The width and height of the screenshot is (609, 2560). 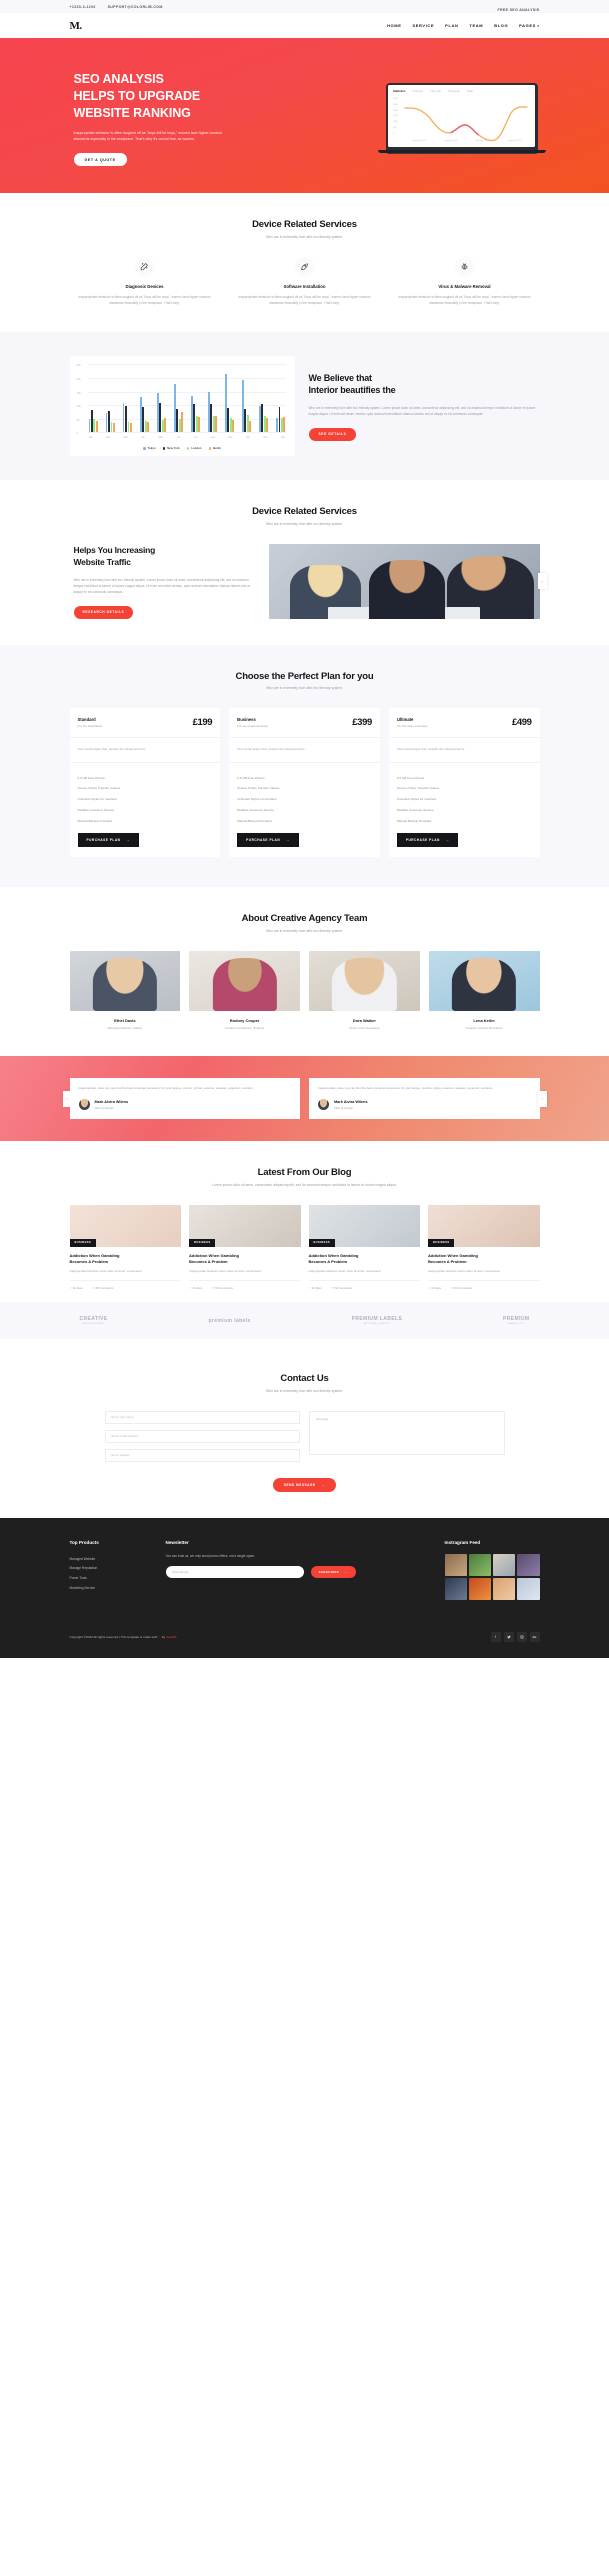 What do you see at coordinates (417, 91) in the screenshot?
I see `dashboard-tab-overview: Overview` at bounding box center [417, 91].